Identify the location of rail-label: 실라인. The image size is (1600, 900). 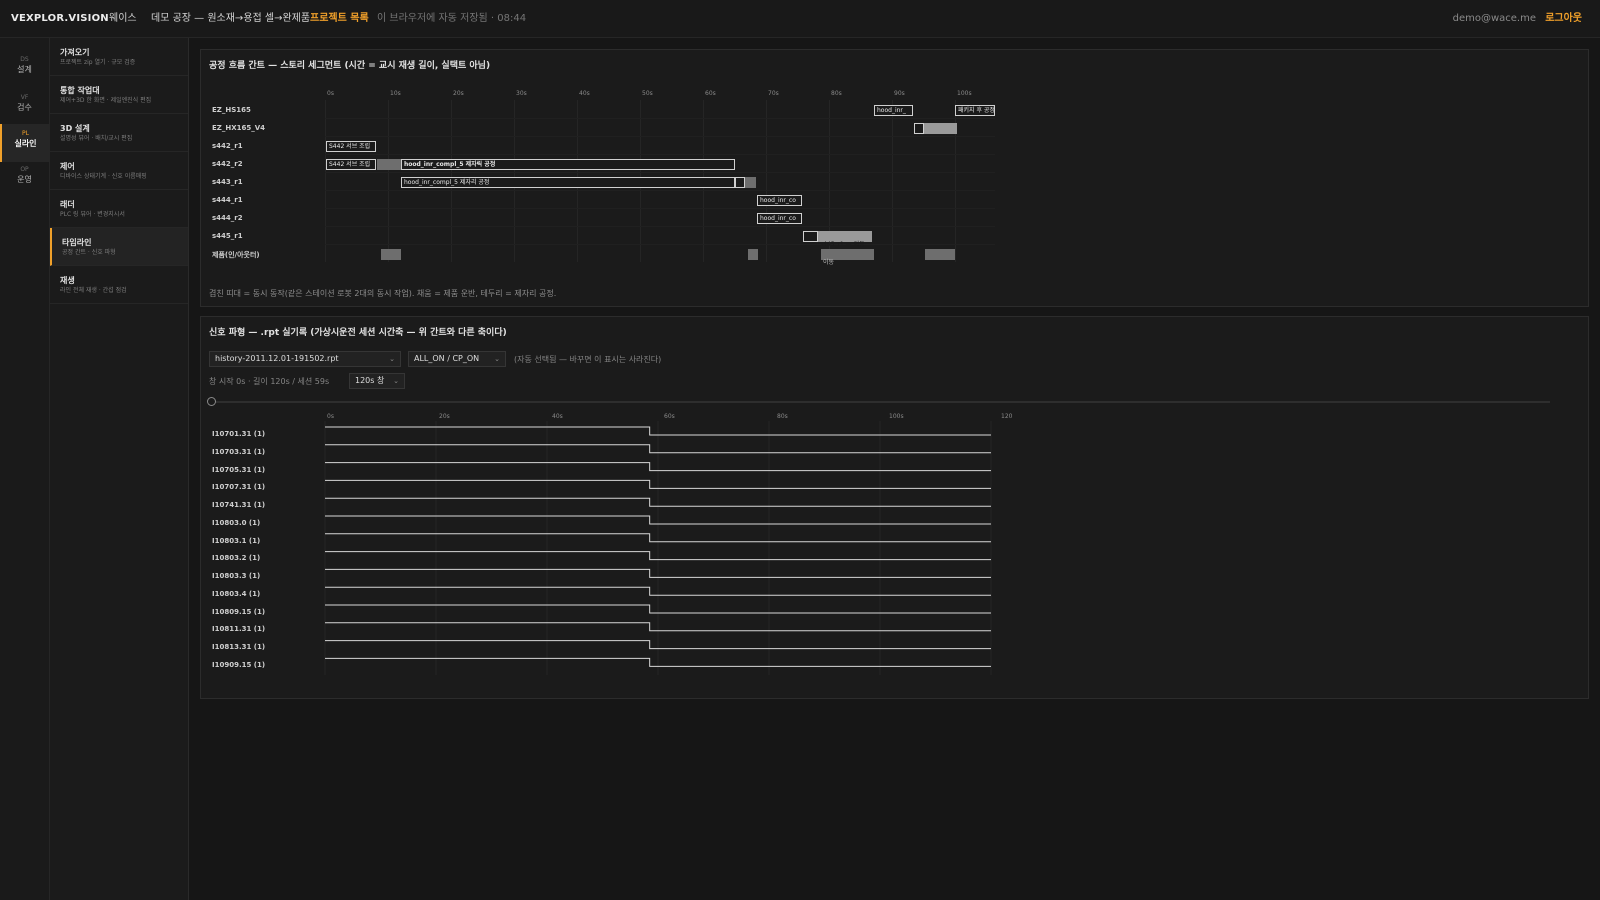
(25, 143).